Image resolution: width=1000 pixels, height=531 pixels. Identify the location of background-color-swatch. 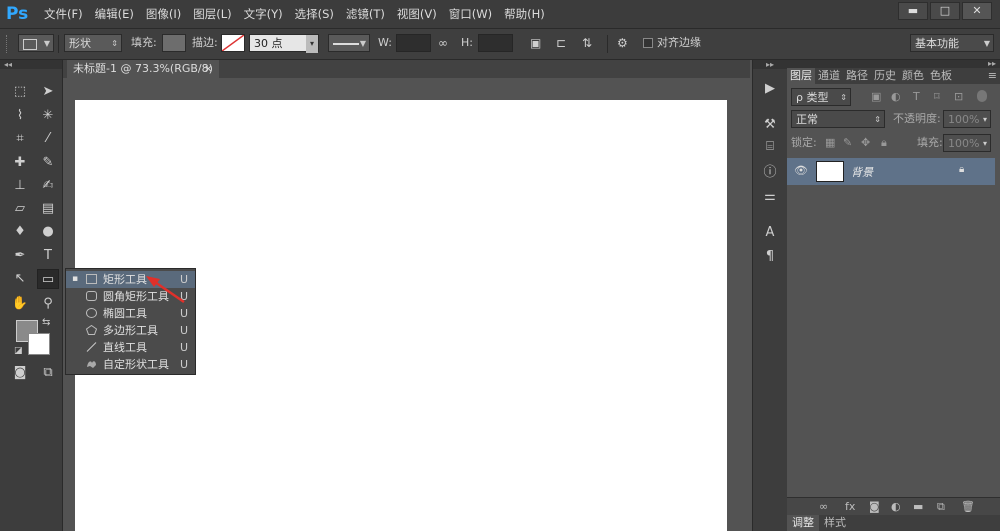
(39, 344).